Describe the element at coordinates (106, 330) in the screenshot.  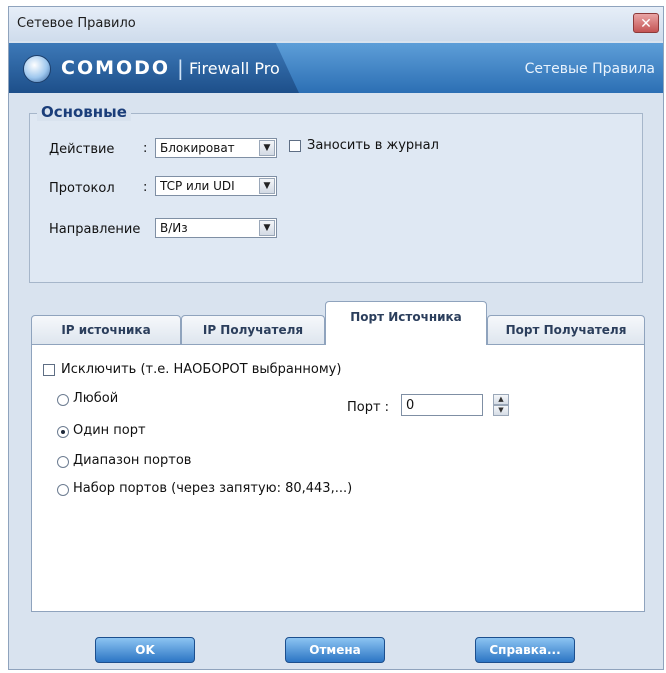
I see `tab-ip-source: IP источника` at that location.